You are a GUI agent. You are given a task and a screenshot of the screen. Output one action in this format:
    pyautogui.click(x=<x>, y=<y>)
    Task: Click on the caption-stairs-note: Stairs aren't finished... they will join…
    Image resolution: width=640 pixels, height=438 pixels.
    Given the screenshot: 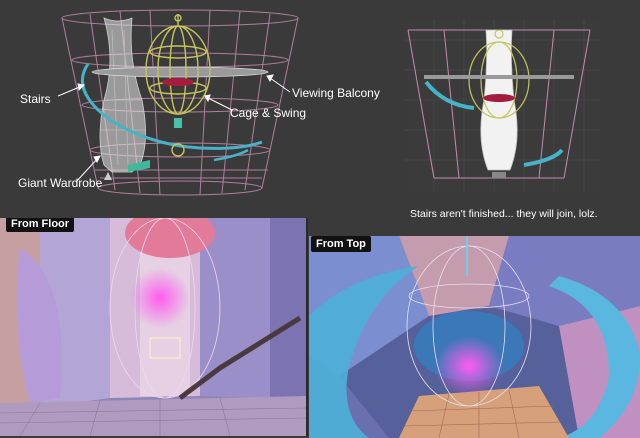 What is the action you would take?
    pyautogui.click(x=504, y=214)
    